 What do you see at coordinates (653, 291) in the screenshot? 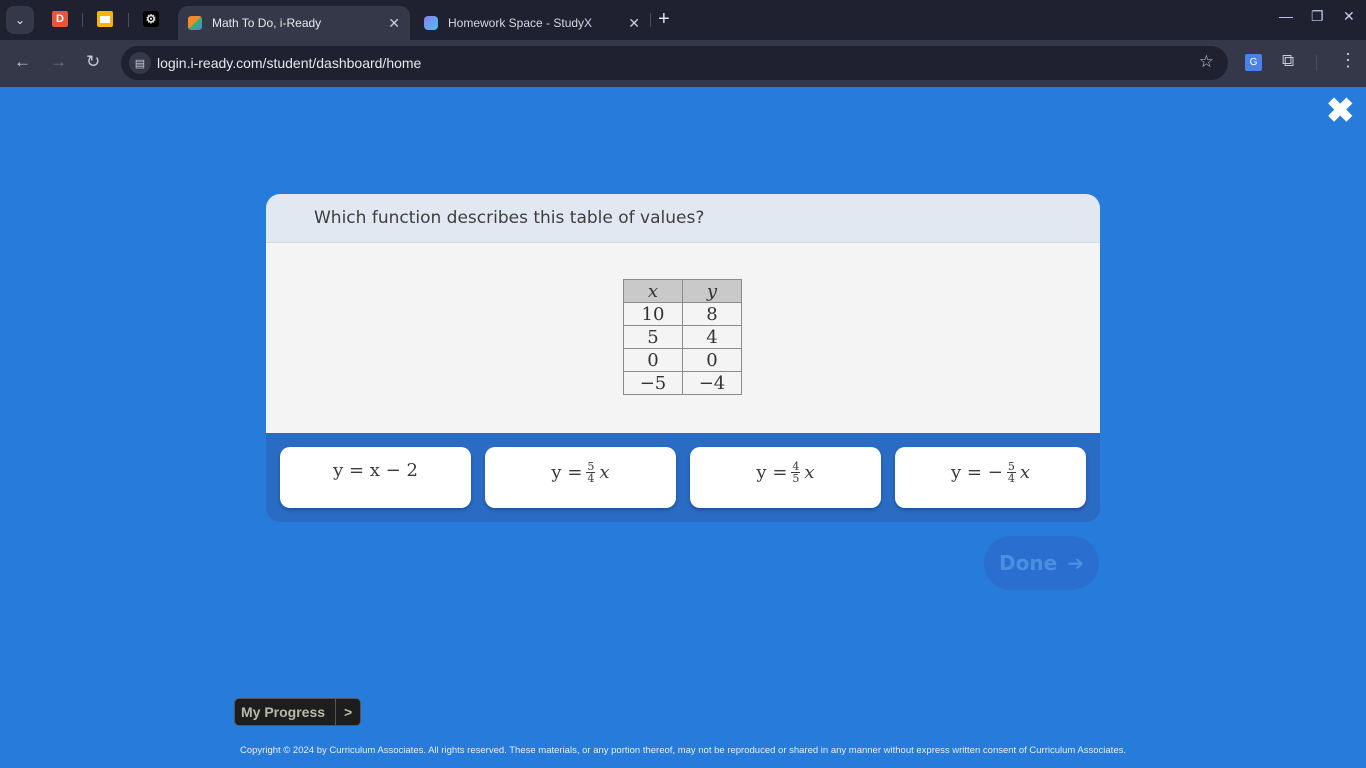
I see `column-header-x: x` at bounding box center [653, 291].